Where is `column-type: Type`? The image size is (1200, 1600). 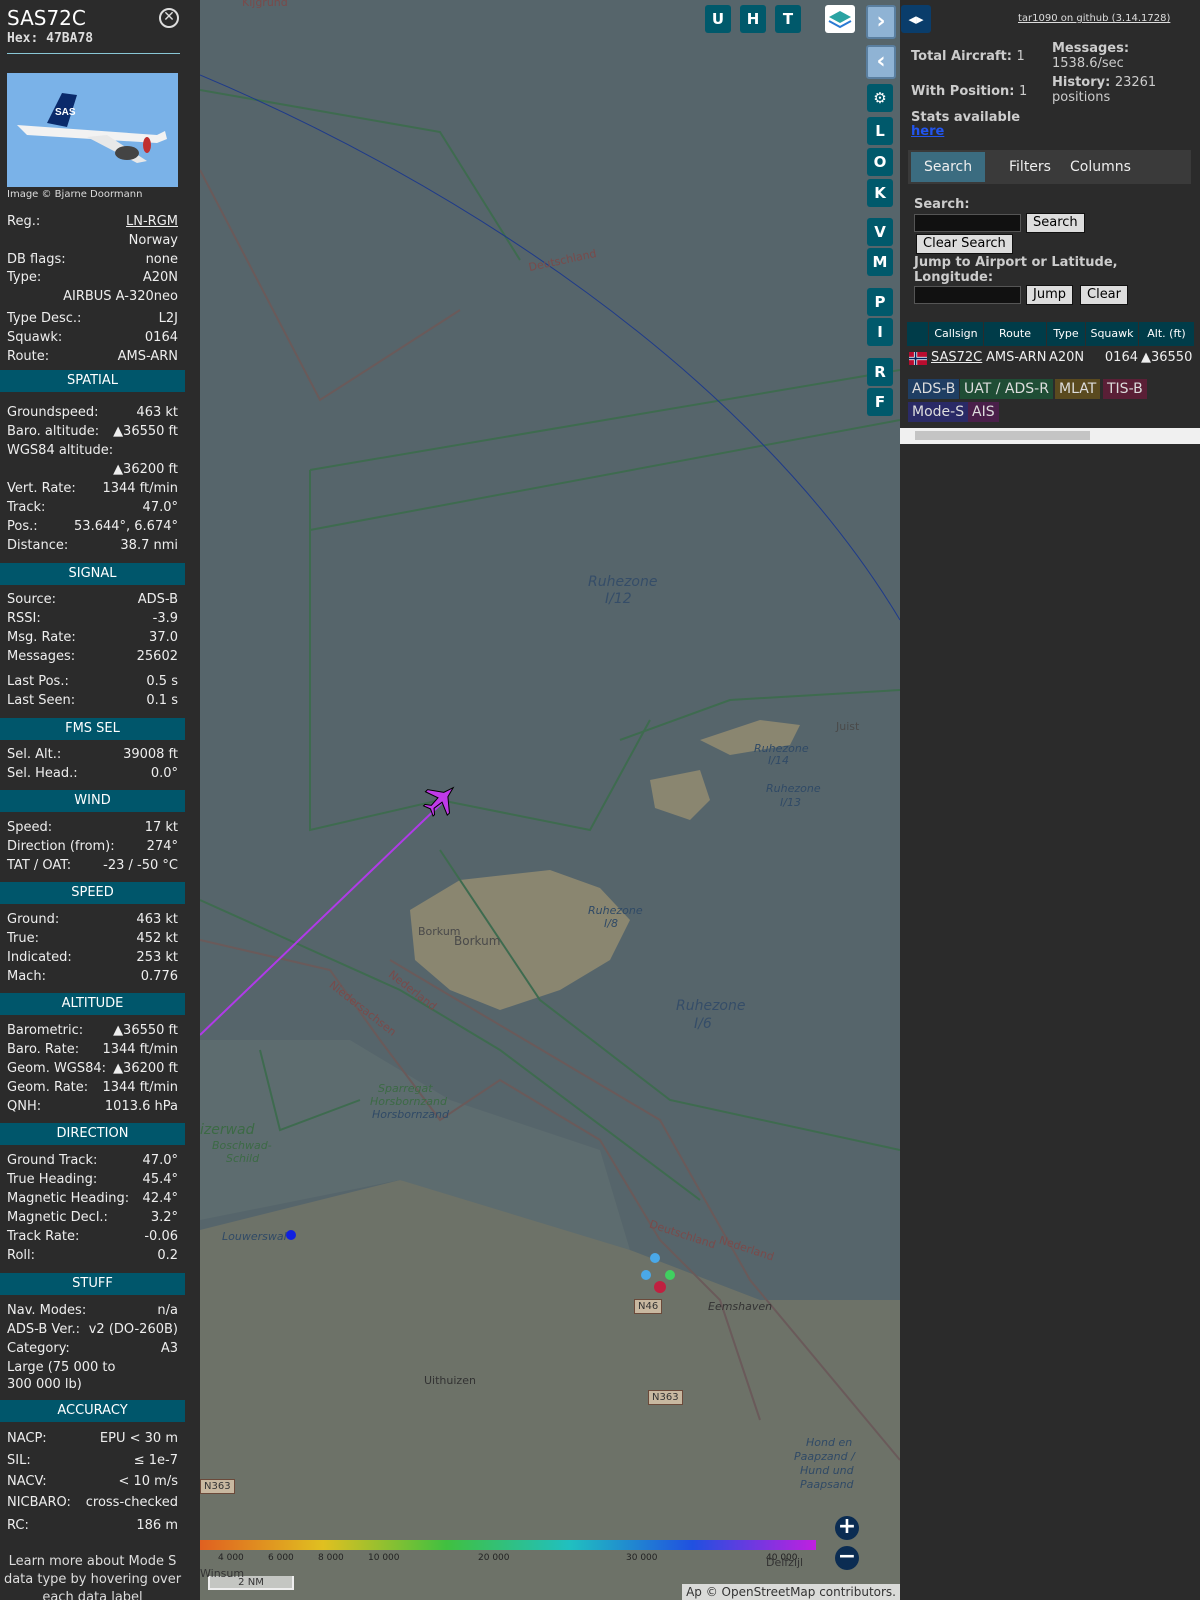
column-type: Type is located at coordinates (1066, 334).